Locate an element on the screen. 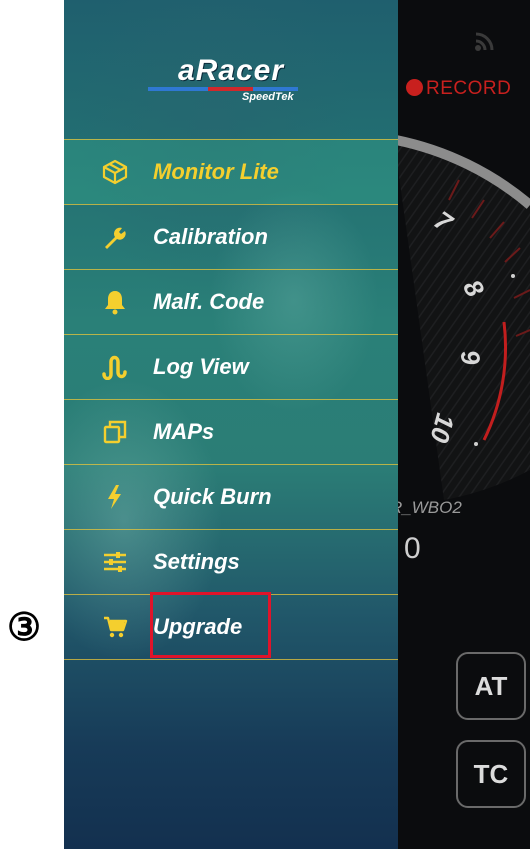 The height and width of the screenshot is (849, 530). menu-item-quick-burn: Quick Burn is located at coordinates (231, 496).